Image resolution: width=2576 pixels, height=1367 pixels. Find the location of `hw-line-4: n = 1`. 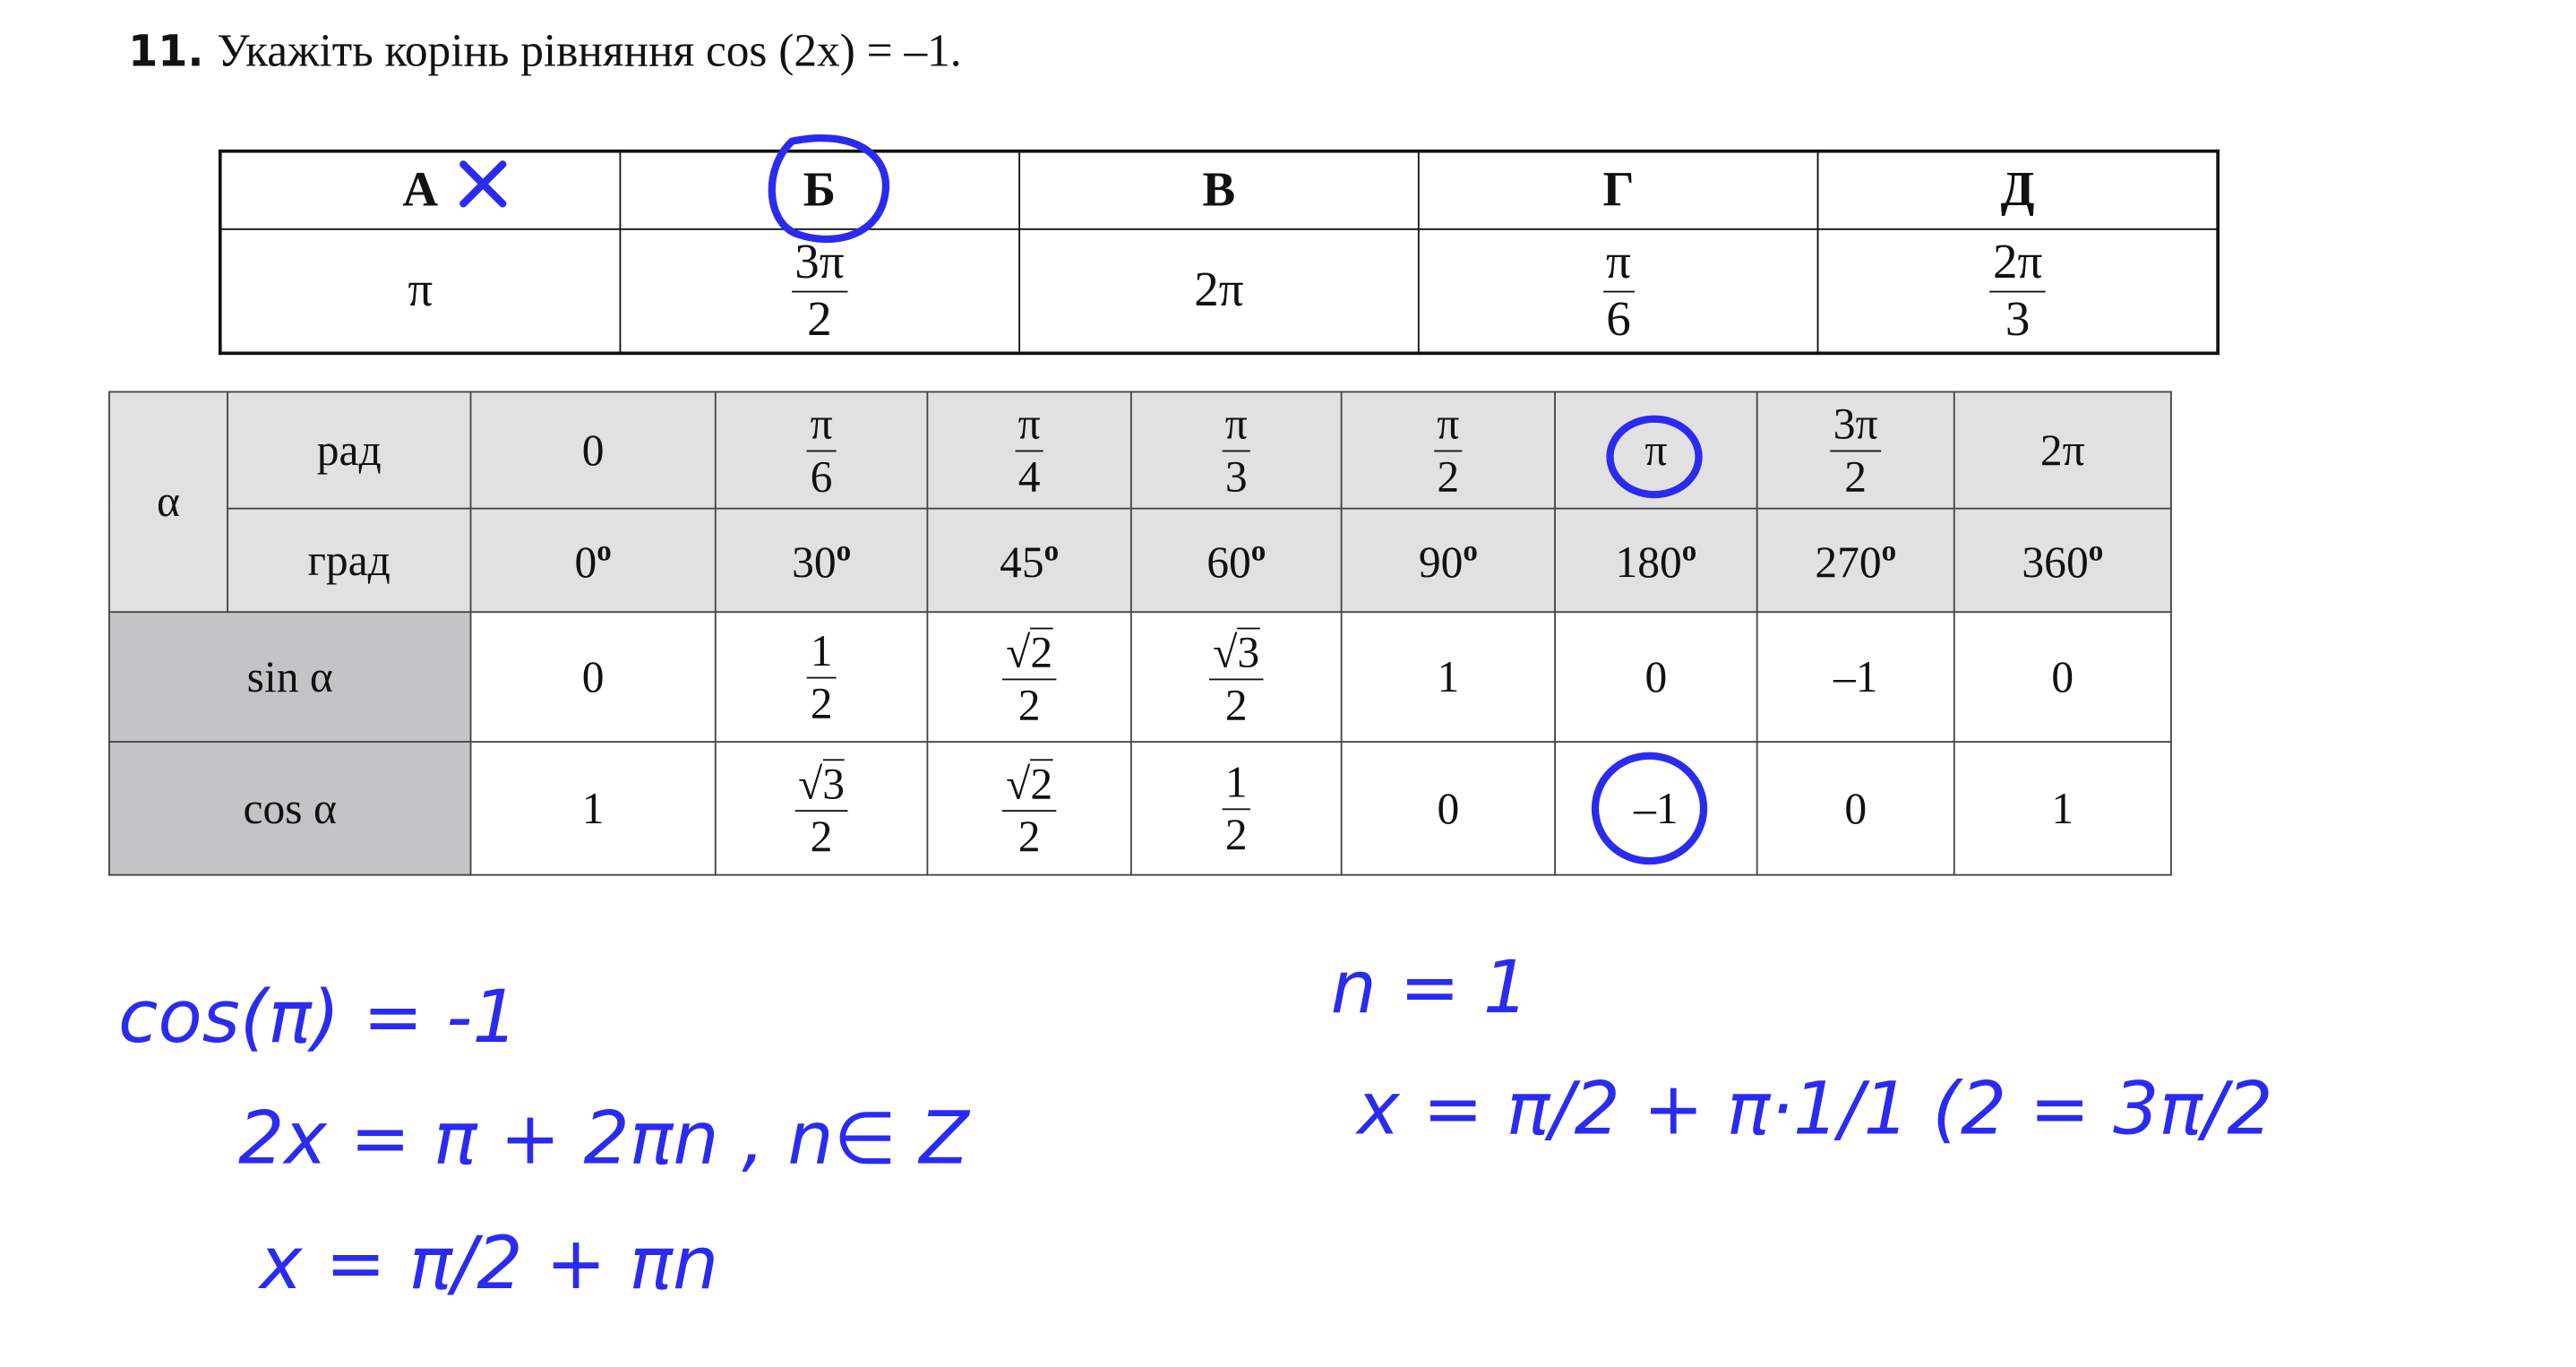

hw-line-4: n = 1 is located at coordinates (1430, 988).